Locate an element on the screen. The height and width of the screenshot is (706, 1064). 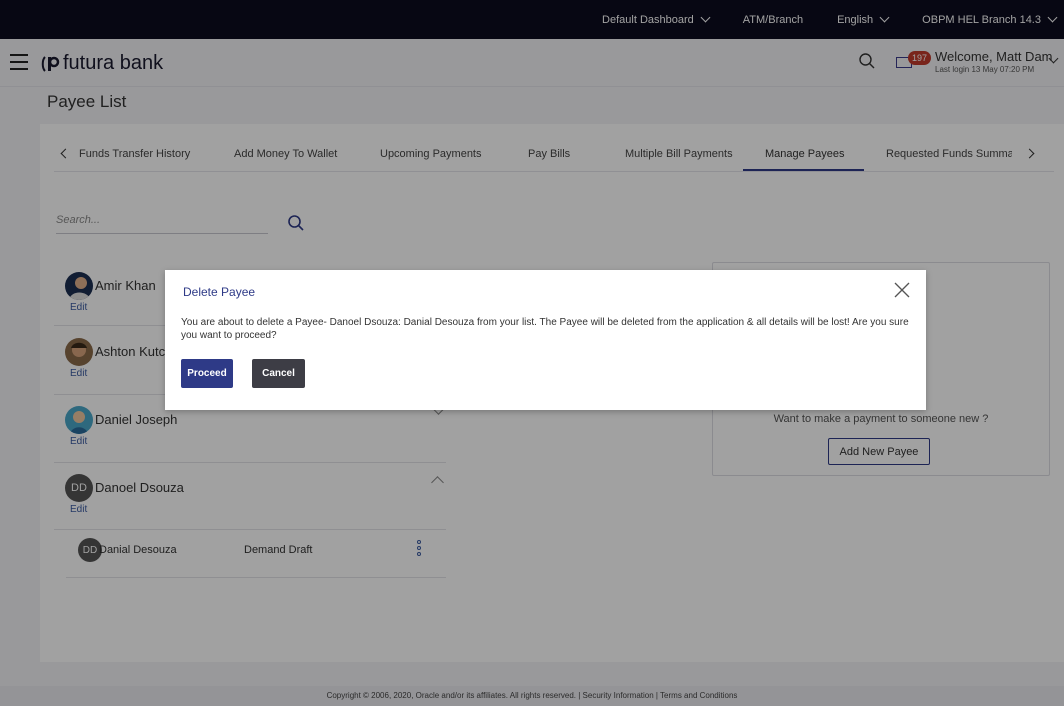
dialog-title: Delete Payee is located at coordinates (219, 292).